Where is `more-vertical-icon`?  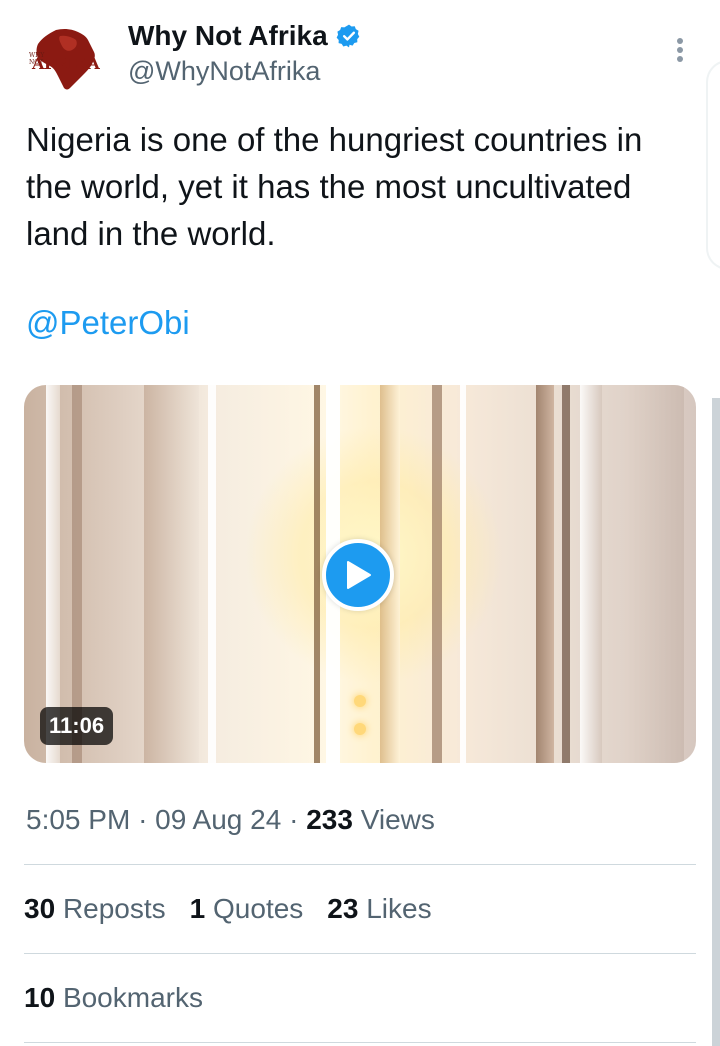
more-vertical-icon is located at coordinates (680, 50).